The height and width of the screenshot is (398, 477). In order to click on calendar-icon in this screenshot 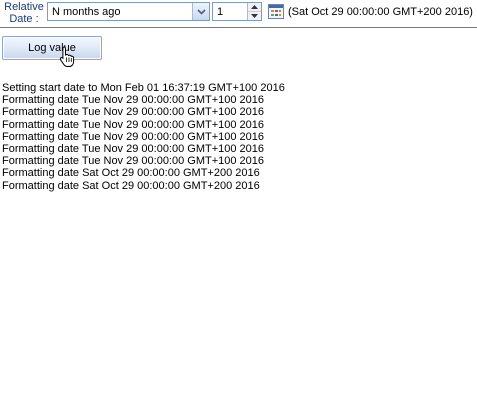, I will do `click(276, 11)`.